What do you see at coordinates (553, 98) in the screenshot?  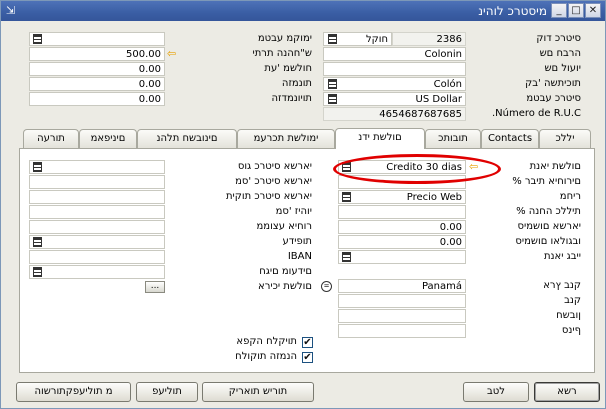 I see `currency-label: סיטרכ עבטמ` at bounding box center [553, 98].